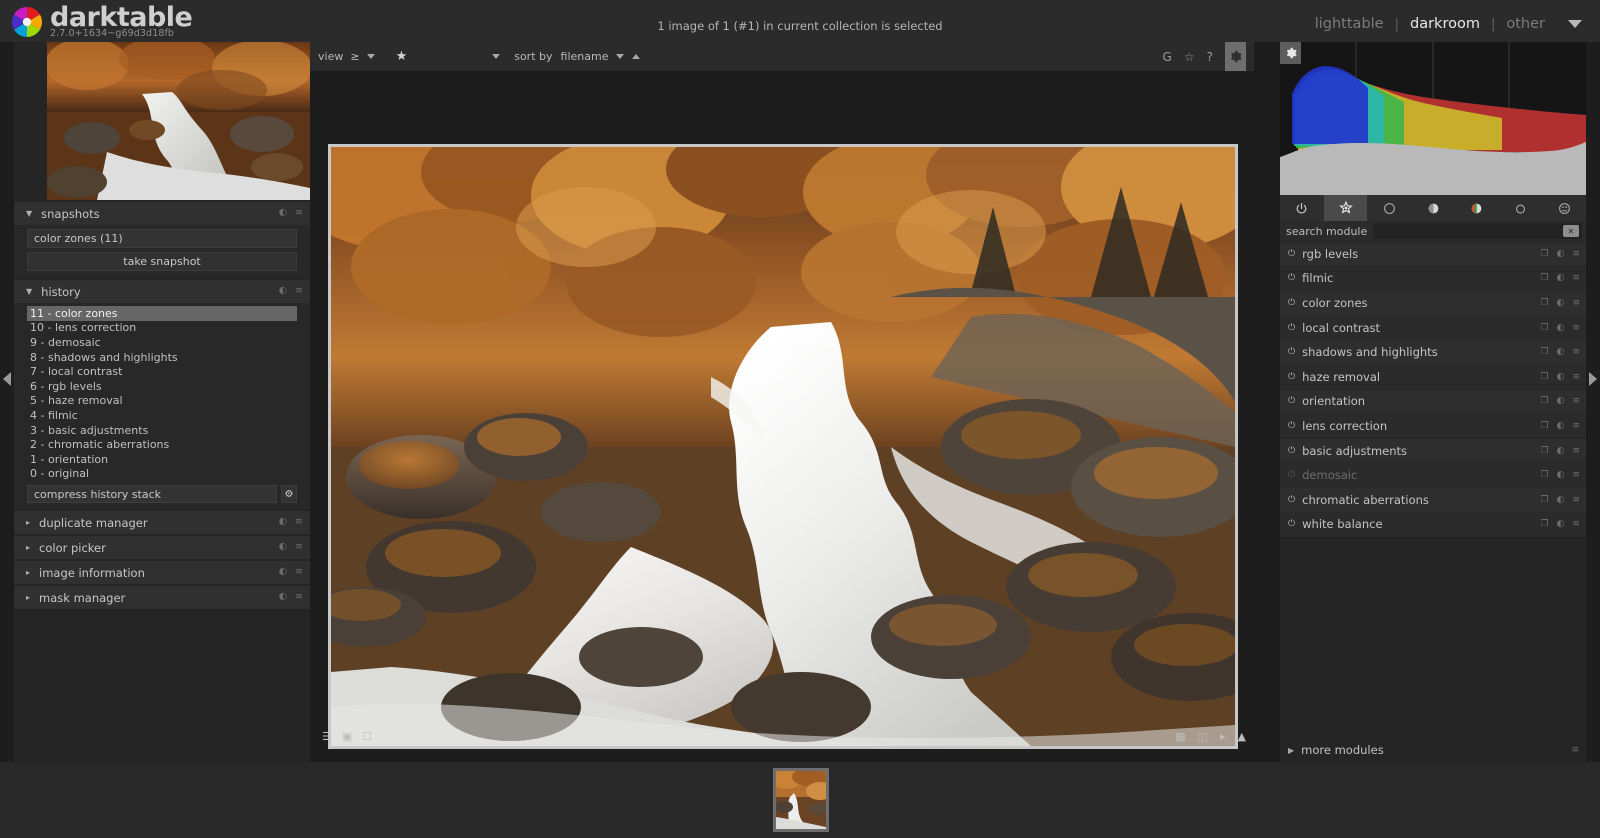 The image size is (1600, 838). Describe the element at coordinates (636, 56) in the screenshot. I see `sort-direction-icon` at that location.